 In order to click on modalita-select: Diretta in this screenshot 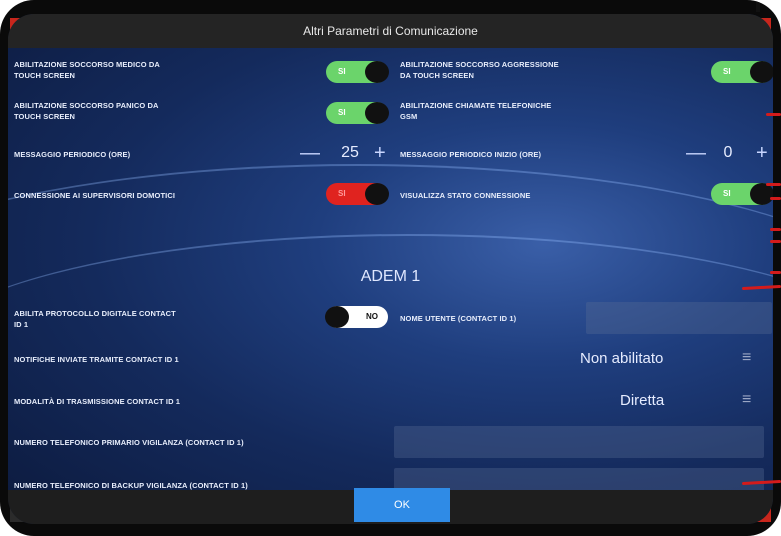, I will do `click(642, 400)`.